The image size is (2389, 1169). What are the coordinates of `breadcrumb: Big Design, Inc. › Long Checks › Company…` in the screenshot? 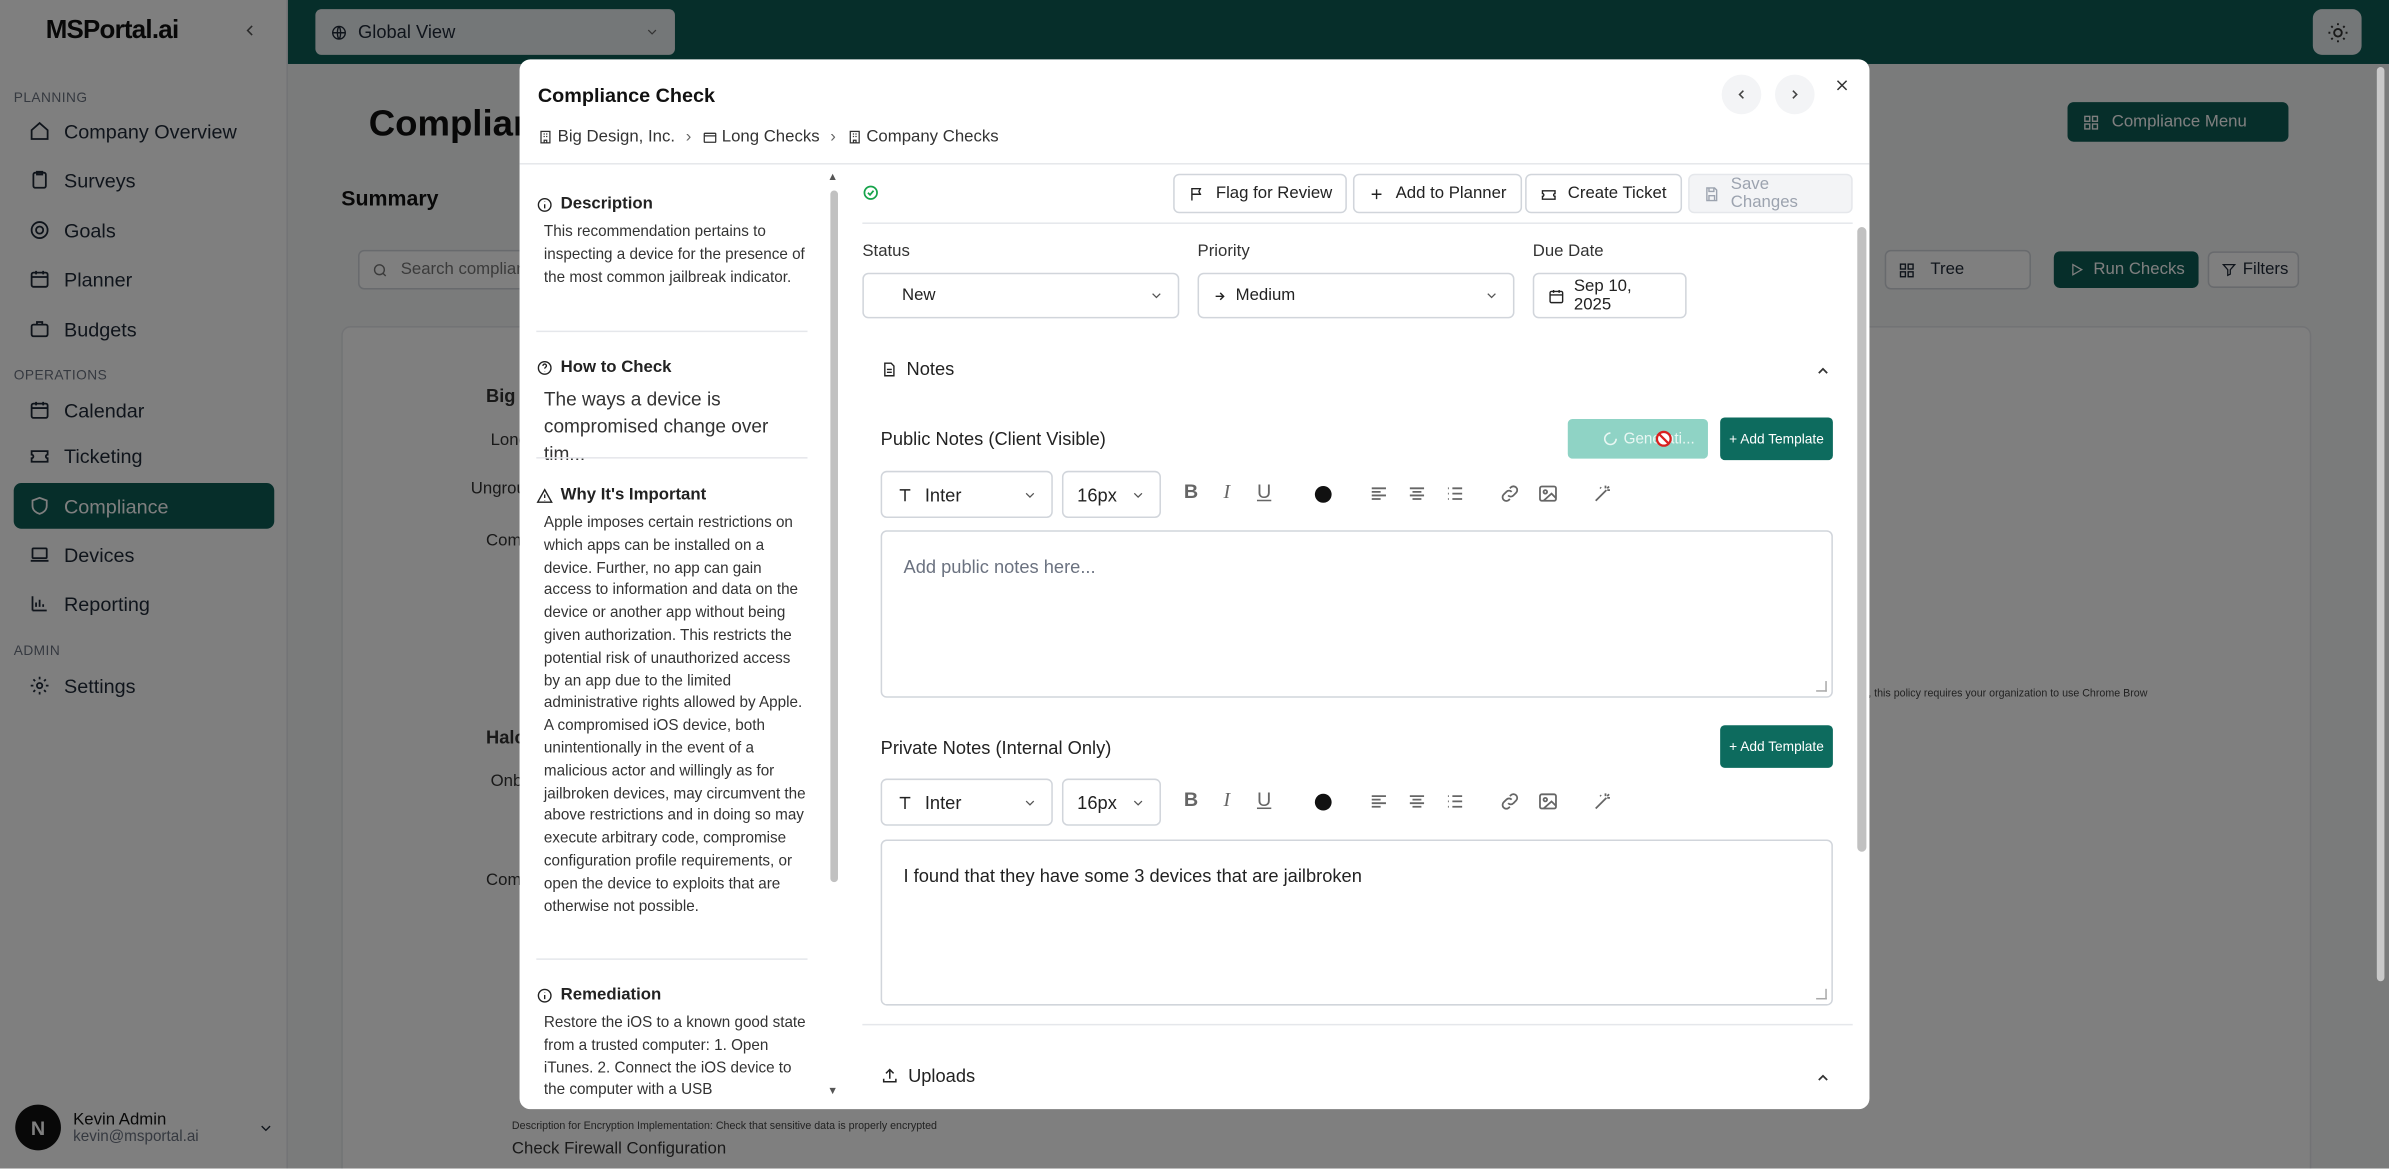 It's located at (768, 137).